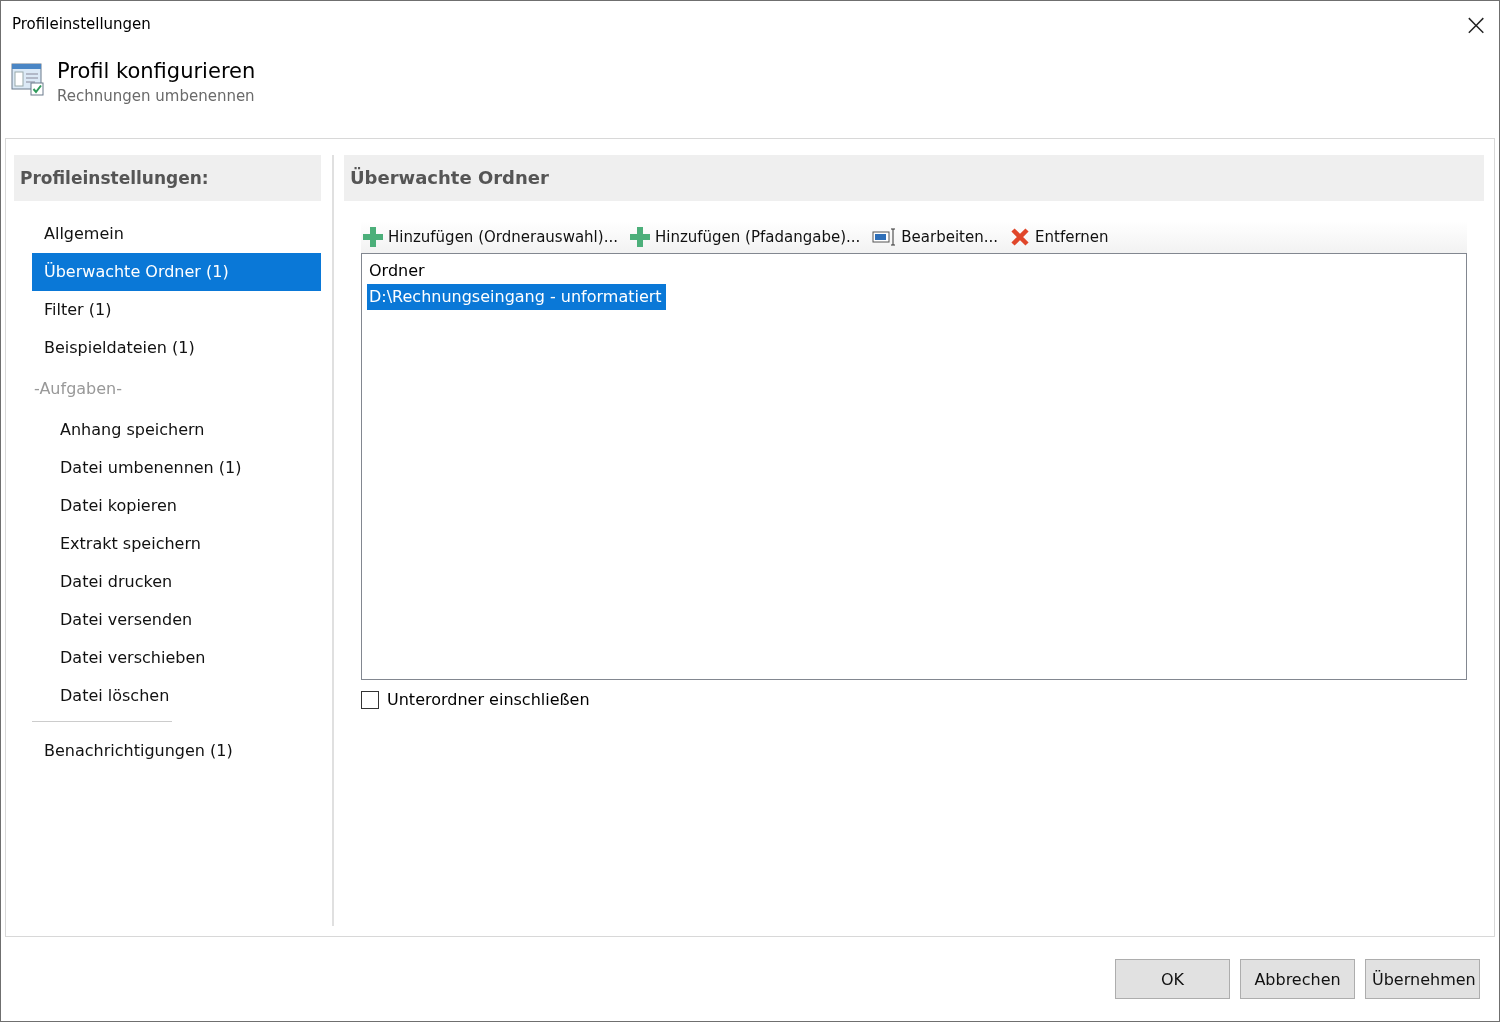 This screenshot has width=1500, height=1022. Describe the element at coordinates (176, 506) in the screenshot. I see `sidebar-item: Datei kopieren` at that location.